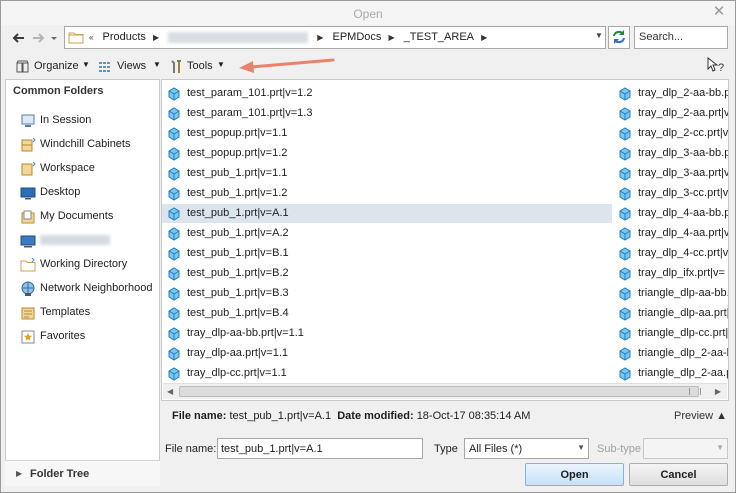  I want to click on breadcrumb-redacted, so click(238, 37).